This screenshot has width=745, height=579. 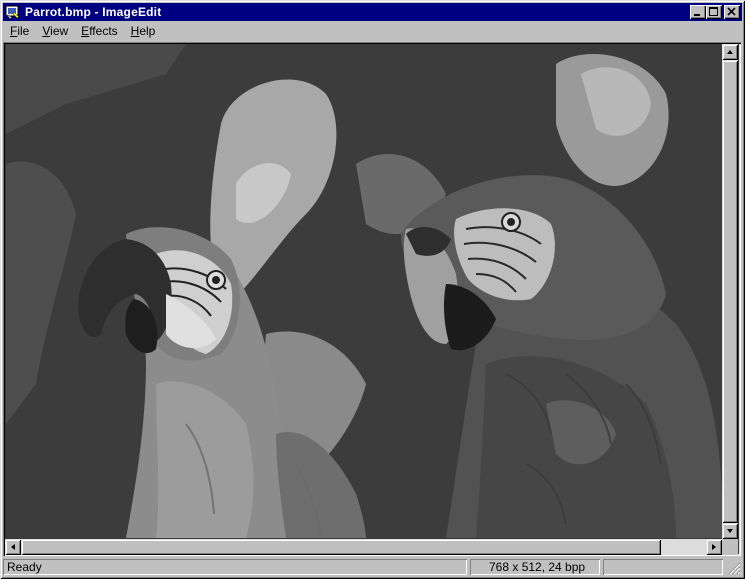 I want to click on minimize-icon, so click(x=697, y=15).